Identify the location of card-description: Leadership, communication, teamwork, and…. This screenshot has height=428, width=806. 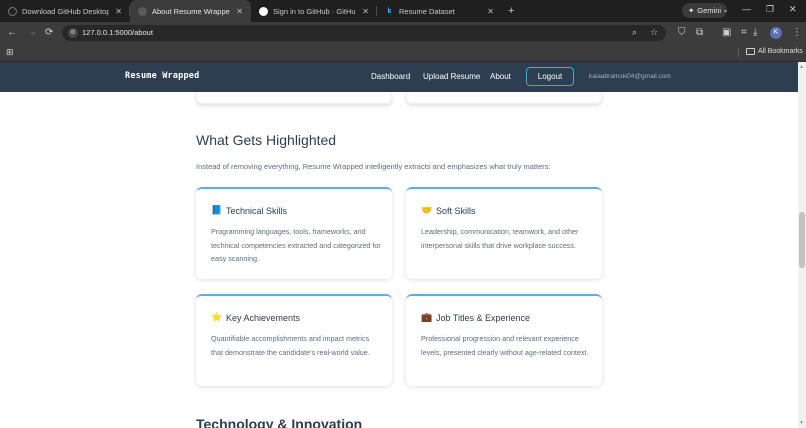
(500, 238).